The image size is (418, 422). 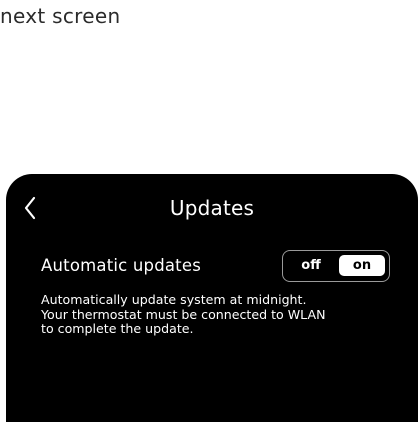 What do you see at coordinates (121, 265) in the screenshot?
I see `automatic-updates-label: Automatic updates` at bounding box center [121, 265].